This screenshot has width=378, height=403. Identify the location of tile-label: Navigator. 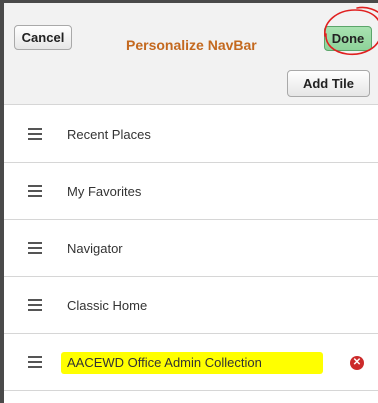
(95, 248).